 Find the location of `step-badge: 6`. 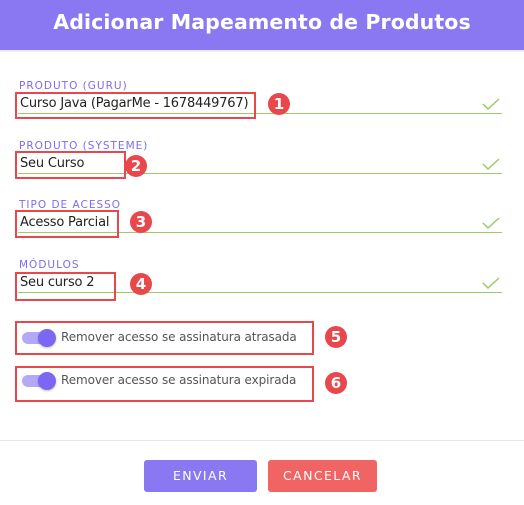

step-badge: 6 is located at coordinates (336, 383).